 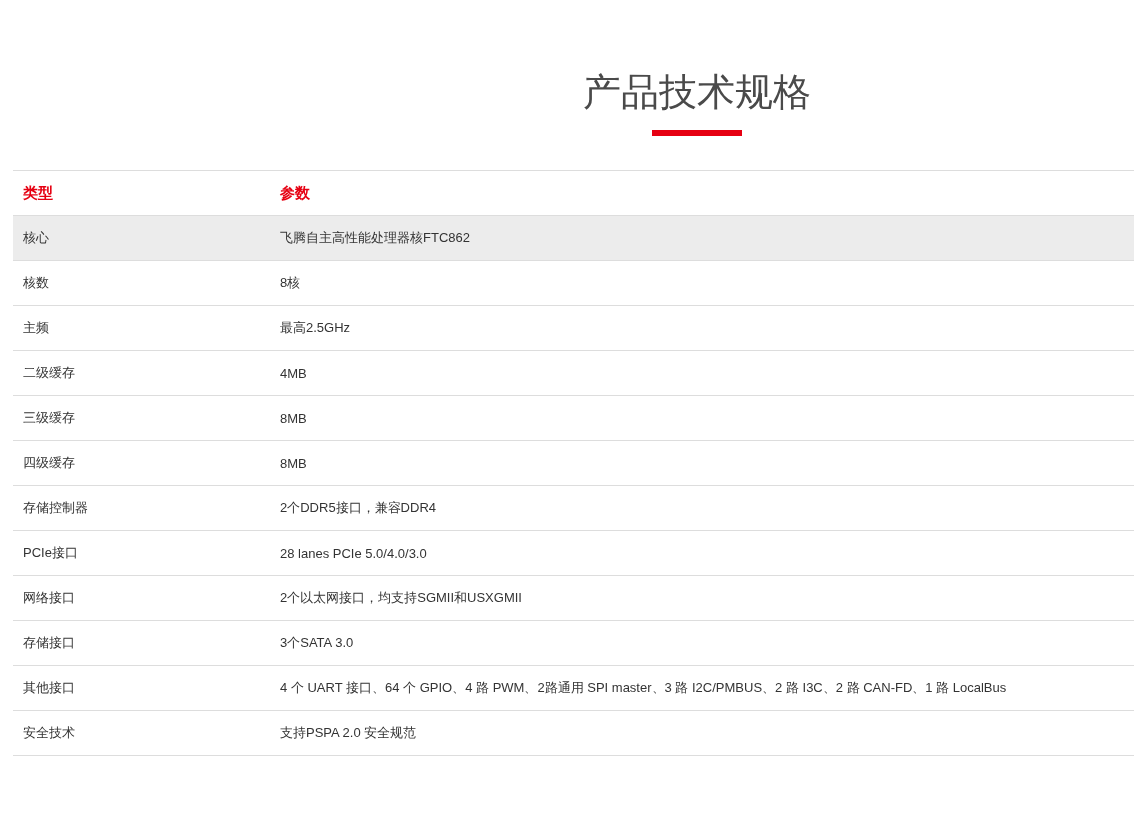 What do you see at coordinates (401, 598) in the screenshot?
I see `table-cell-text: 2个以太网接口，均支持SGMII和USXGMII` at bounding box center [401, 598].